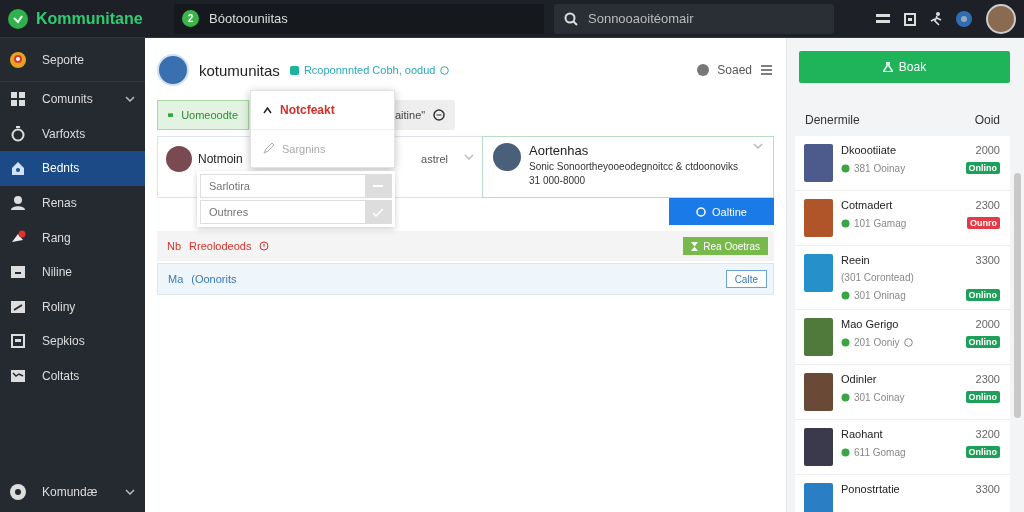 The image size is (1024, 512). What do you see at coordinates (268, 148) in the screenshot?
I see `pencil-icon` at bounding box center [268, 148].